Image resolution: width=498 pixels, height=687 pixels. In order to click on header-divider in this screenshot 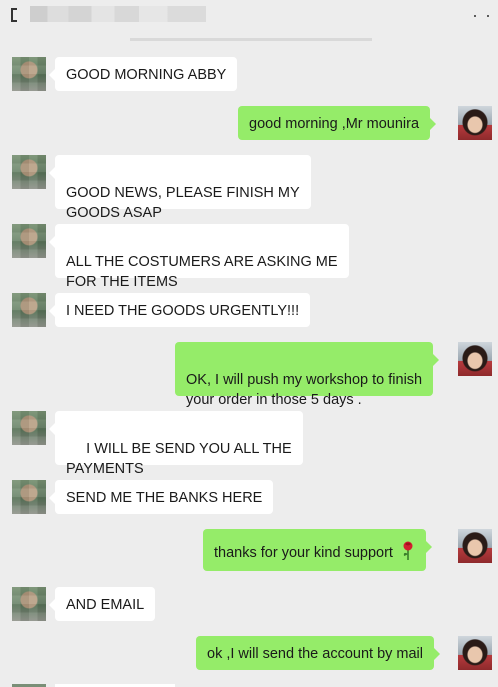, I will do `click(251, 39)`.